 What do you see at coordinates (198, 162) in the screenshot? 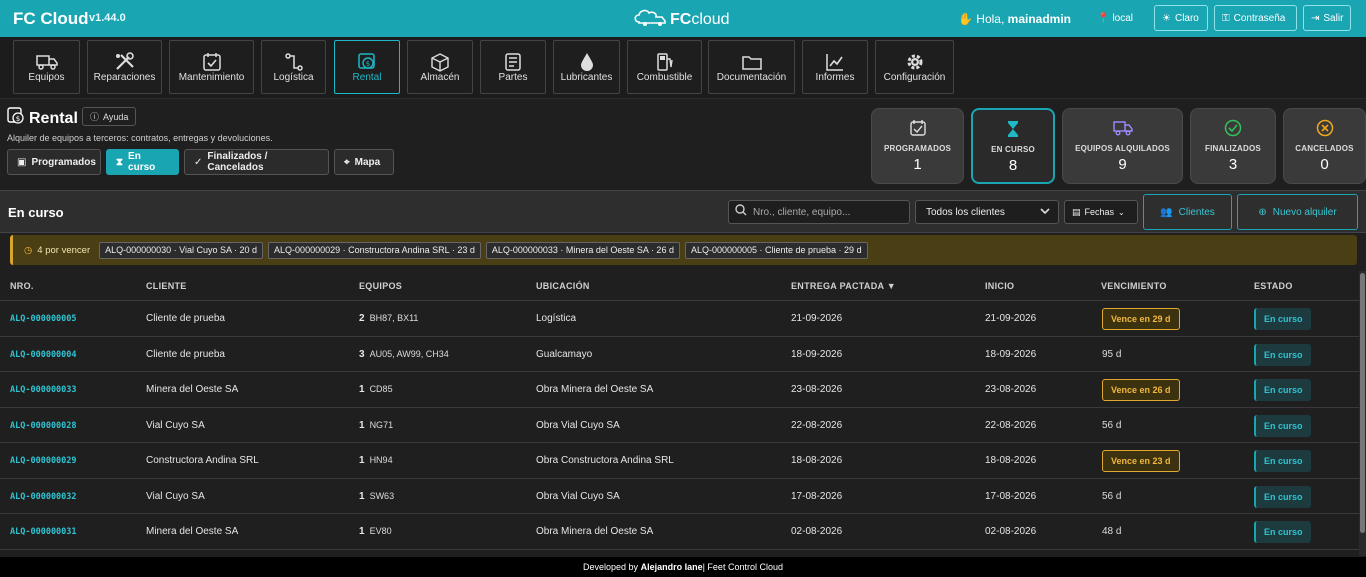
I see `check-circle-icon: ✓` at bounding box center [198, 162].